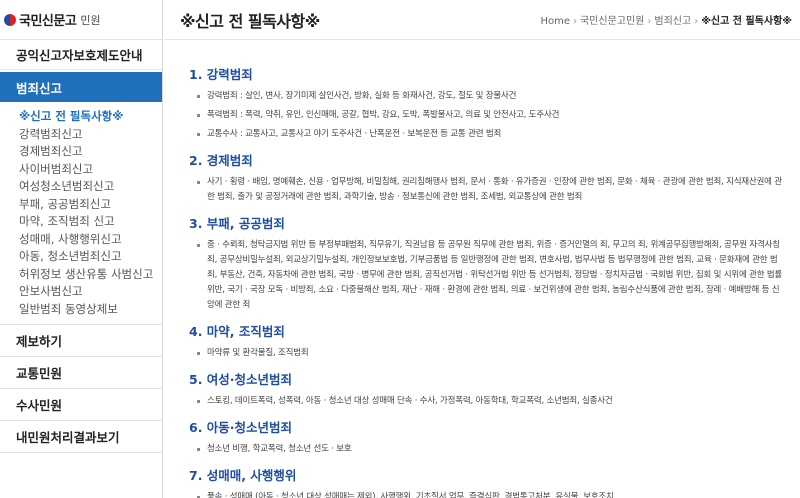 The height and width of the screenshot is (498, 800). I want to click on sidebar-menu-3: 내민원처리결과보기, so click(81, 437).